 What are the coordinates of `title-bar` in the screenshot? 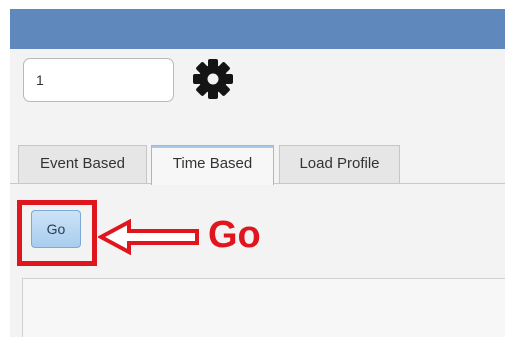 It's located at (257, 29).